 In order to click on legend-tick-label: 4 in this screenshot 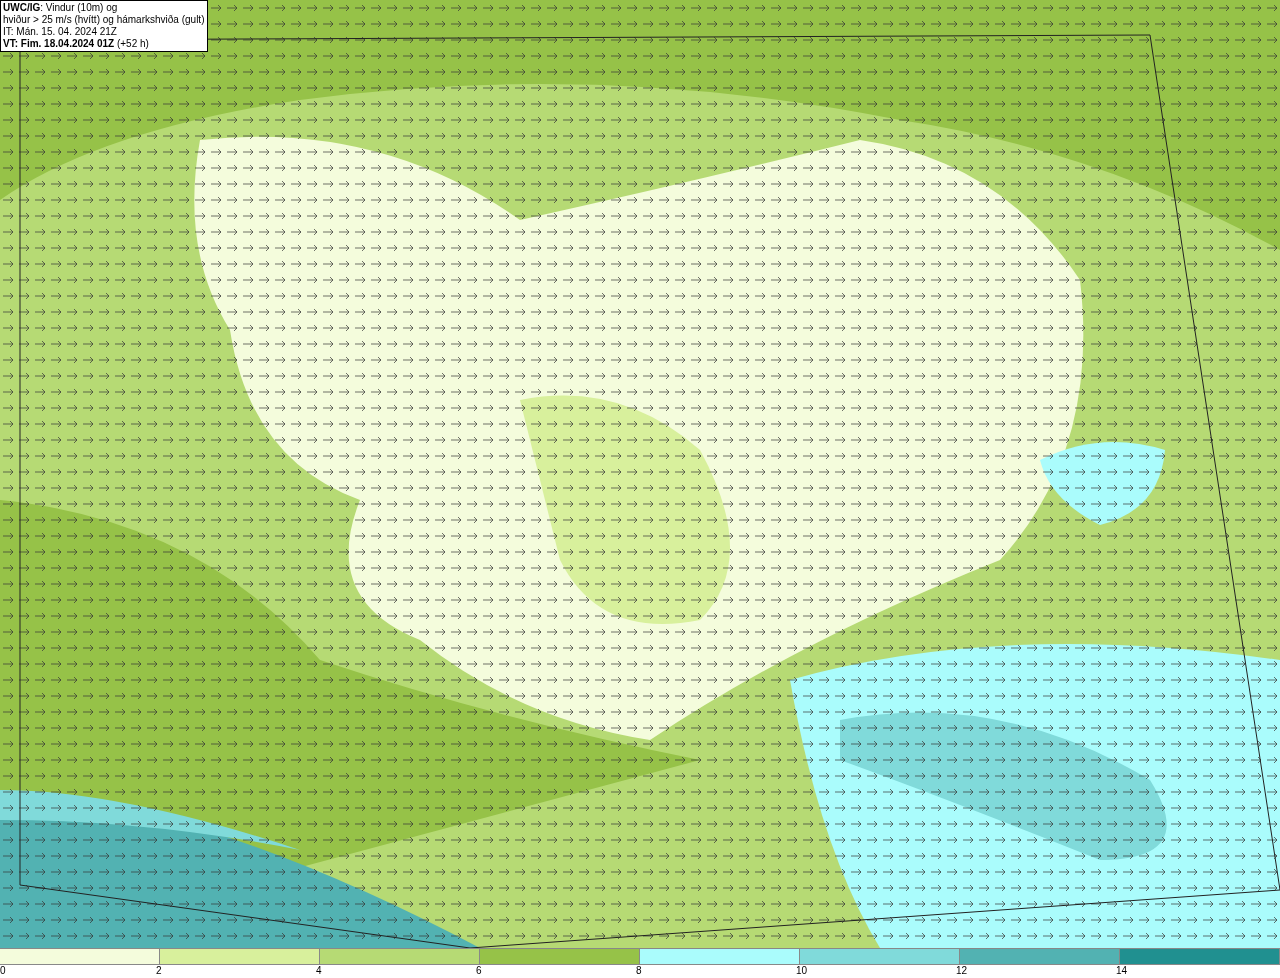, I will do `click(319, 971)`.